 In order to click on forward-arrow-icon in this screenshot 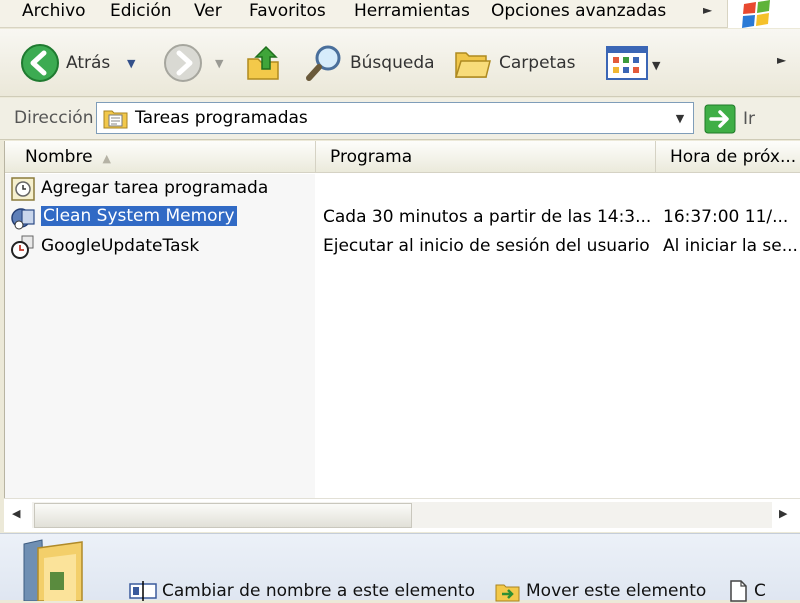, I will do `click(183, 63)`.